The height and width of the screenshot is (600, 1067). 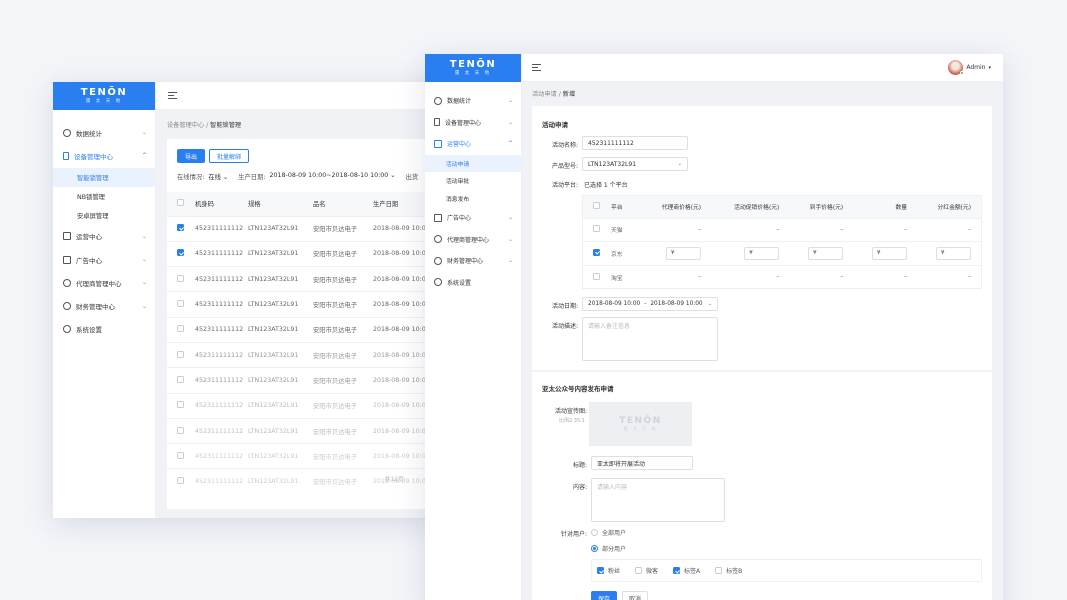 I want to click on activity-date-range: 2018-08-09 10:00 - 2018-08-09 10:00 ⌄, so click(x=650, y=304).